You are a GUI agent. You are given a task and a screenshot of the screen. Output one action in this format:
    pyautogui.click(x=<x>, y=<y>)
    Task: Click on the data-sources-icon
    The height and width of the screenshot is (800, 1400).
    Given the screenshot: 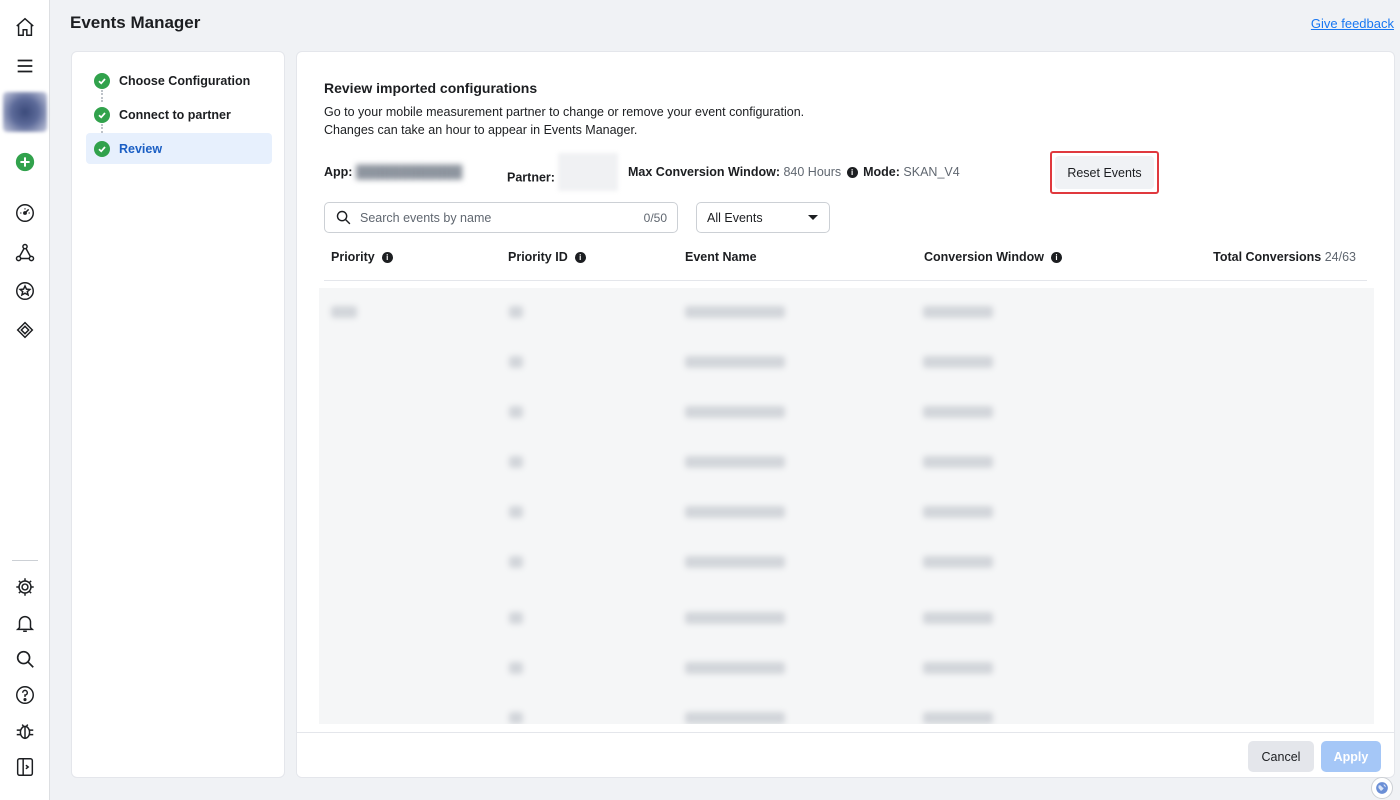 What is the action you would take?
    pyautogui.click(x=25, y=253)
    